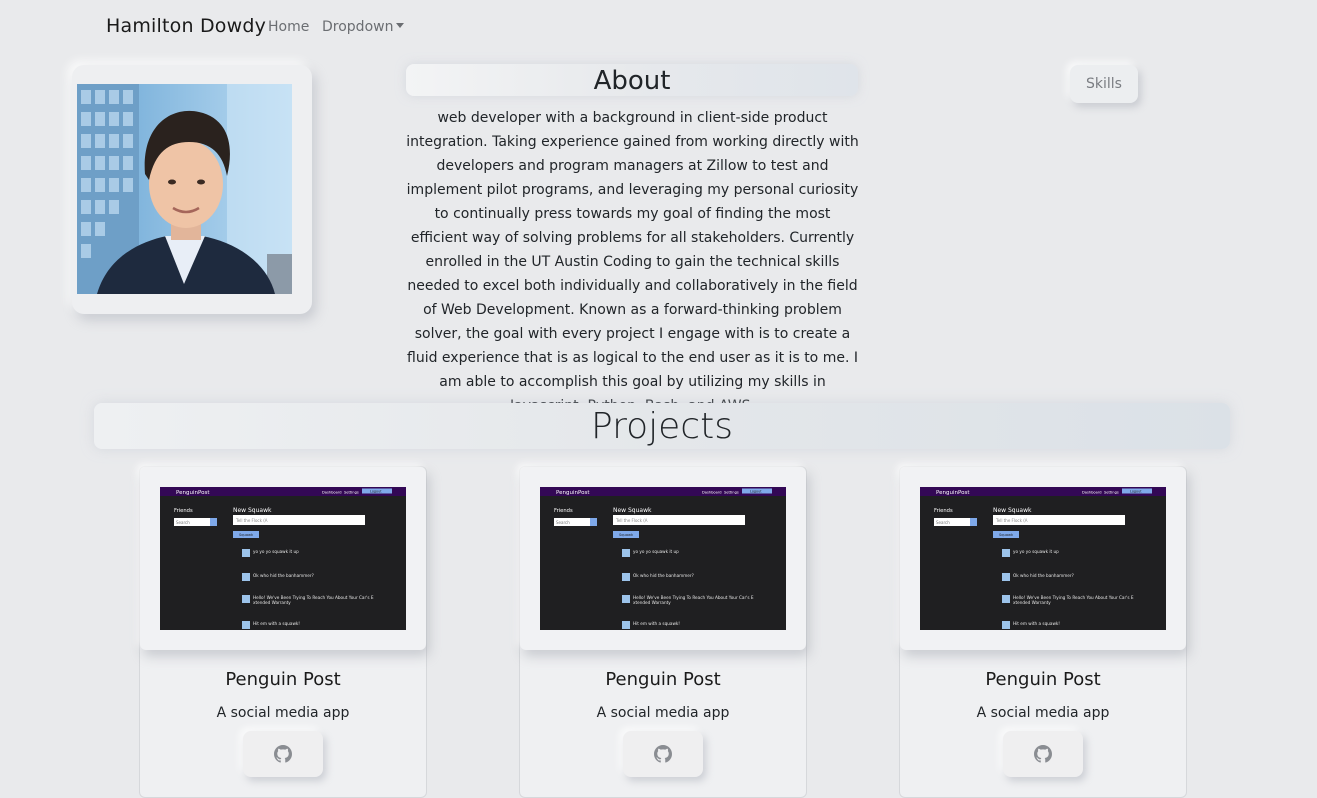  I want to click on nav-home-link: Home, so click(288, 27).